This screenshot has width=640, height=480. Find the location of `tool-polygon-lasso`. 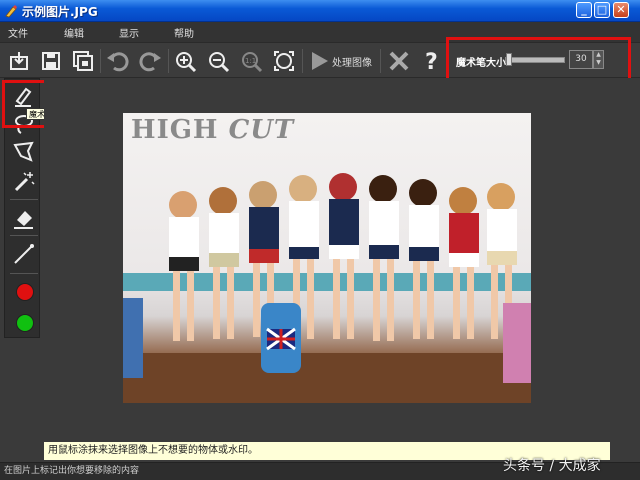

tool-polygon-lasso is located at coordinates (24, 152).